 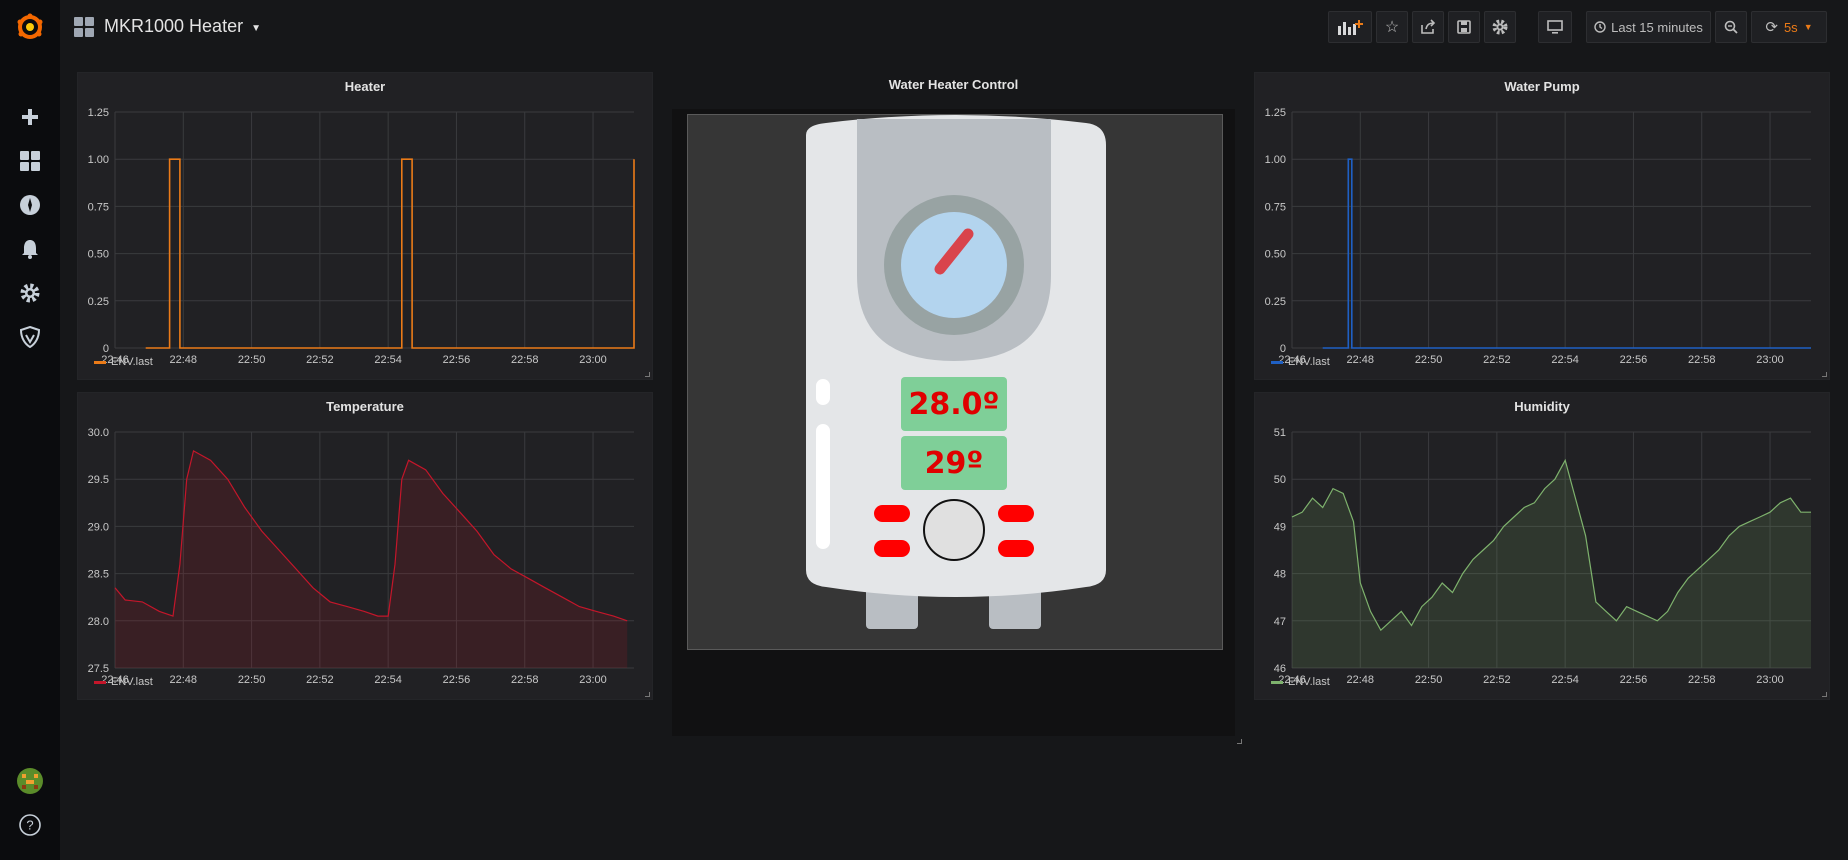 I want to click on explore-compass-icon, so click(x=30, y=205).